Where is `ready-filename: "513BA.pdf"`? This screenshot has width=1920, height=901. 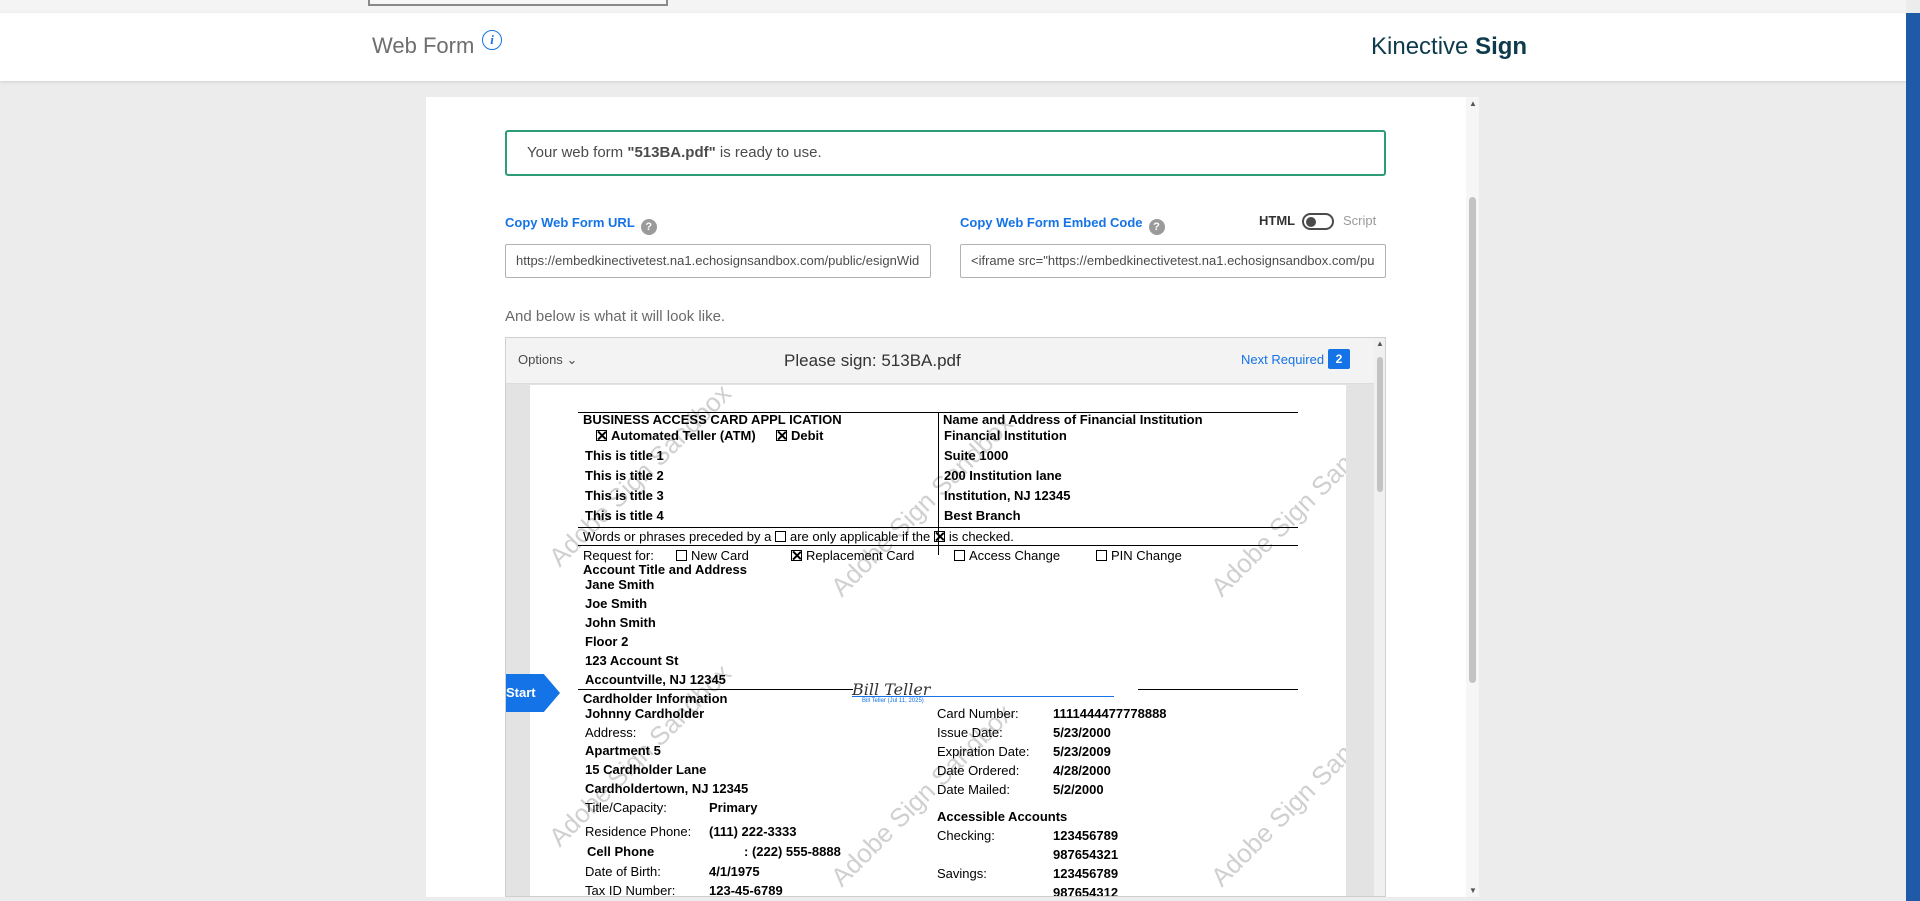
ready-filename: "513BA.pdf" is located at coordinates (671, 152).